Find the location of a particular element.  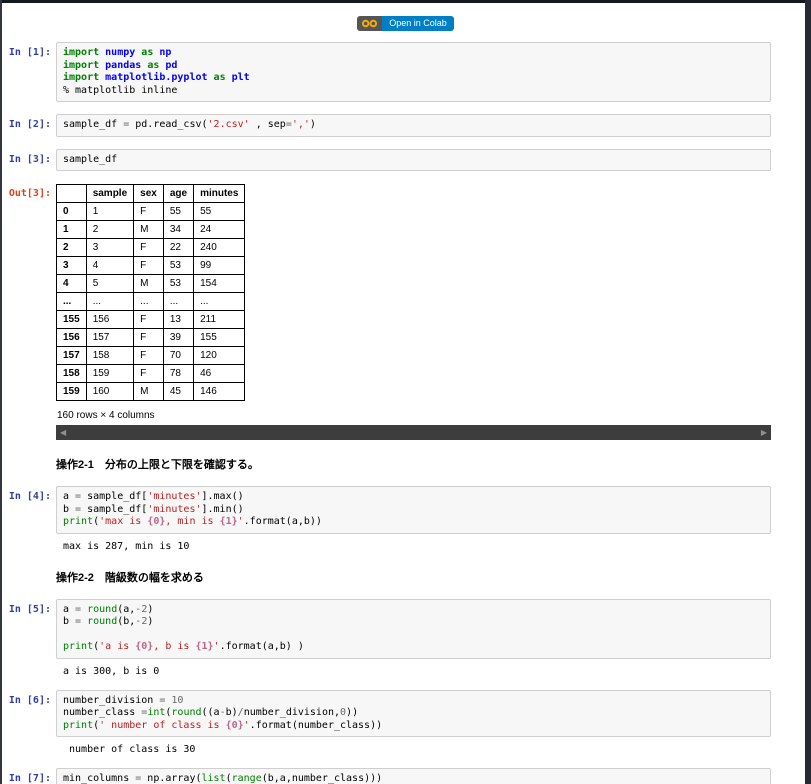

table-cell: M is located at coordinates (148, 229).